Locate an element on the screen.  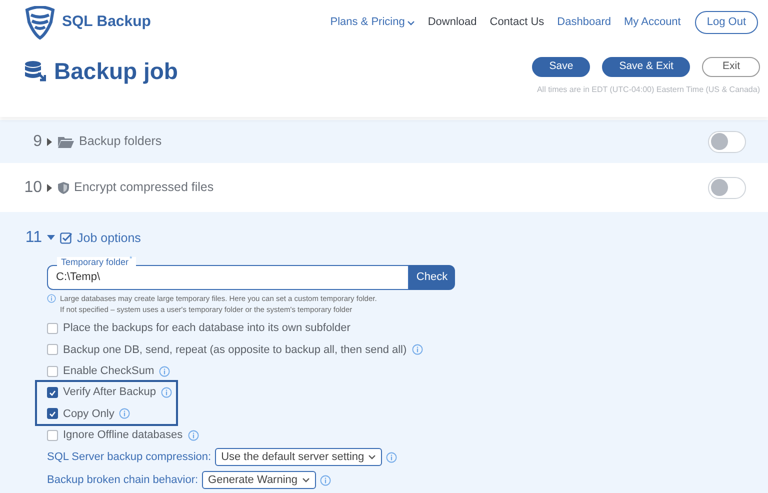
select-label: SQL Server backup compression: is located at coordinates (129, 458).